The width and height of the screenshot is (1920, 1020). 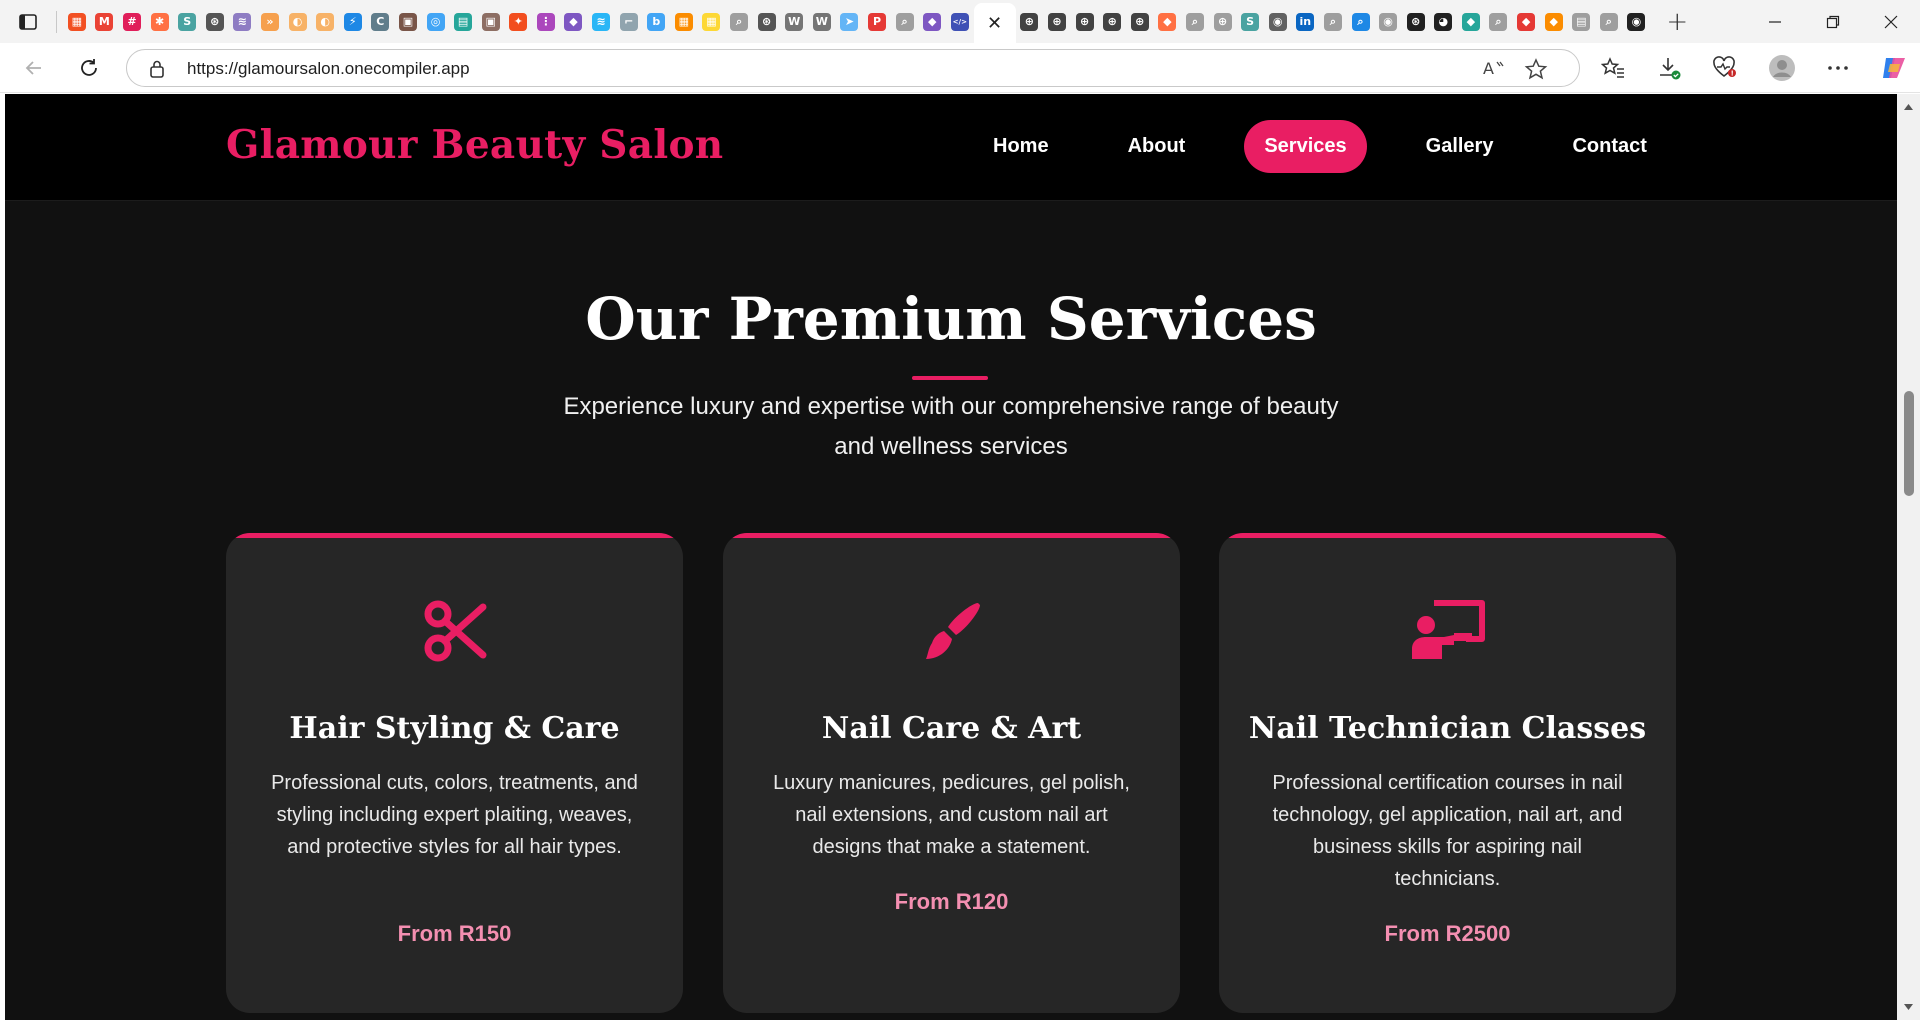 I want to click on browser-tab: ➤, so click(x=850, y=21).